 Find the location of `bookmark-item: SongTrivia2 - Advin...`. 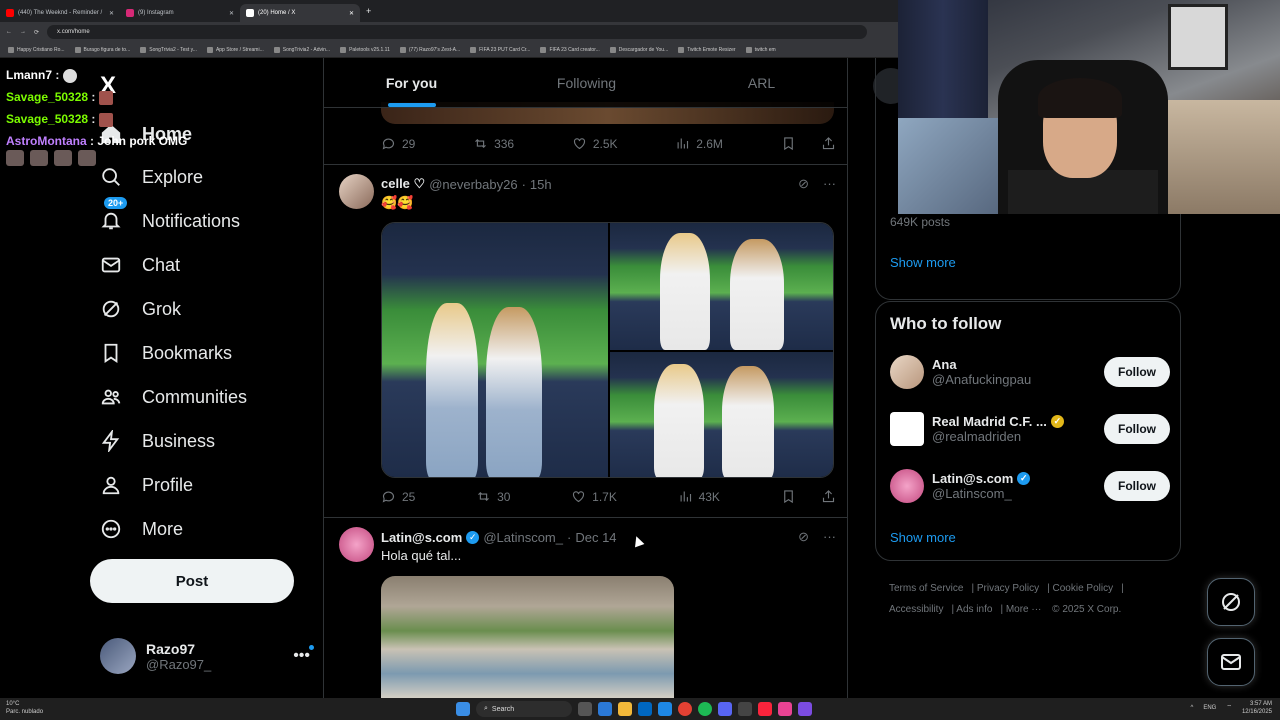

bookmark-item: SongTrivia2 - Advin... is located at coordinates (301, 49).